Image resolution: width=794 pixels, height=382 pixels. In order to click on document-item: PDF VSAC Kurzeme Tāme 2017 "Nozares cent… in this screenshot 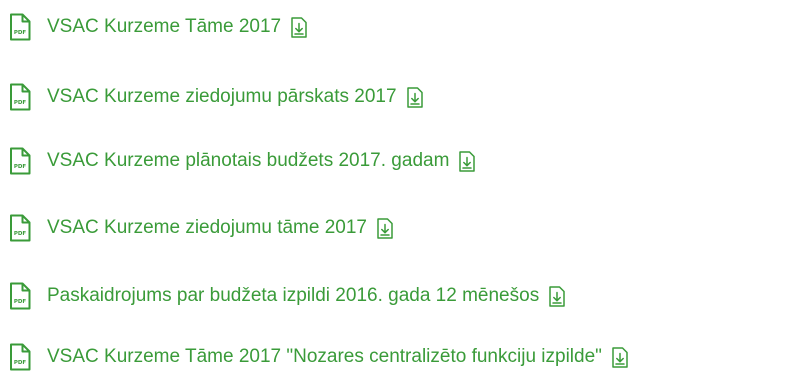, I will do `click(318, 357)`.